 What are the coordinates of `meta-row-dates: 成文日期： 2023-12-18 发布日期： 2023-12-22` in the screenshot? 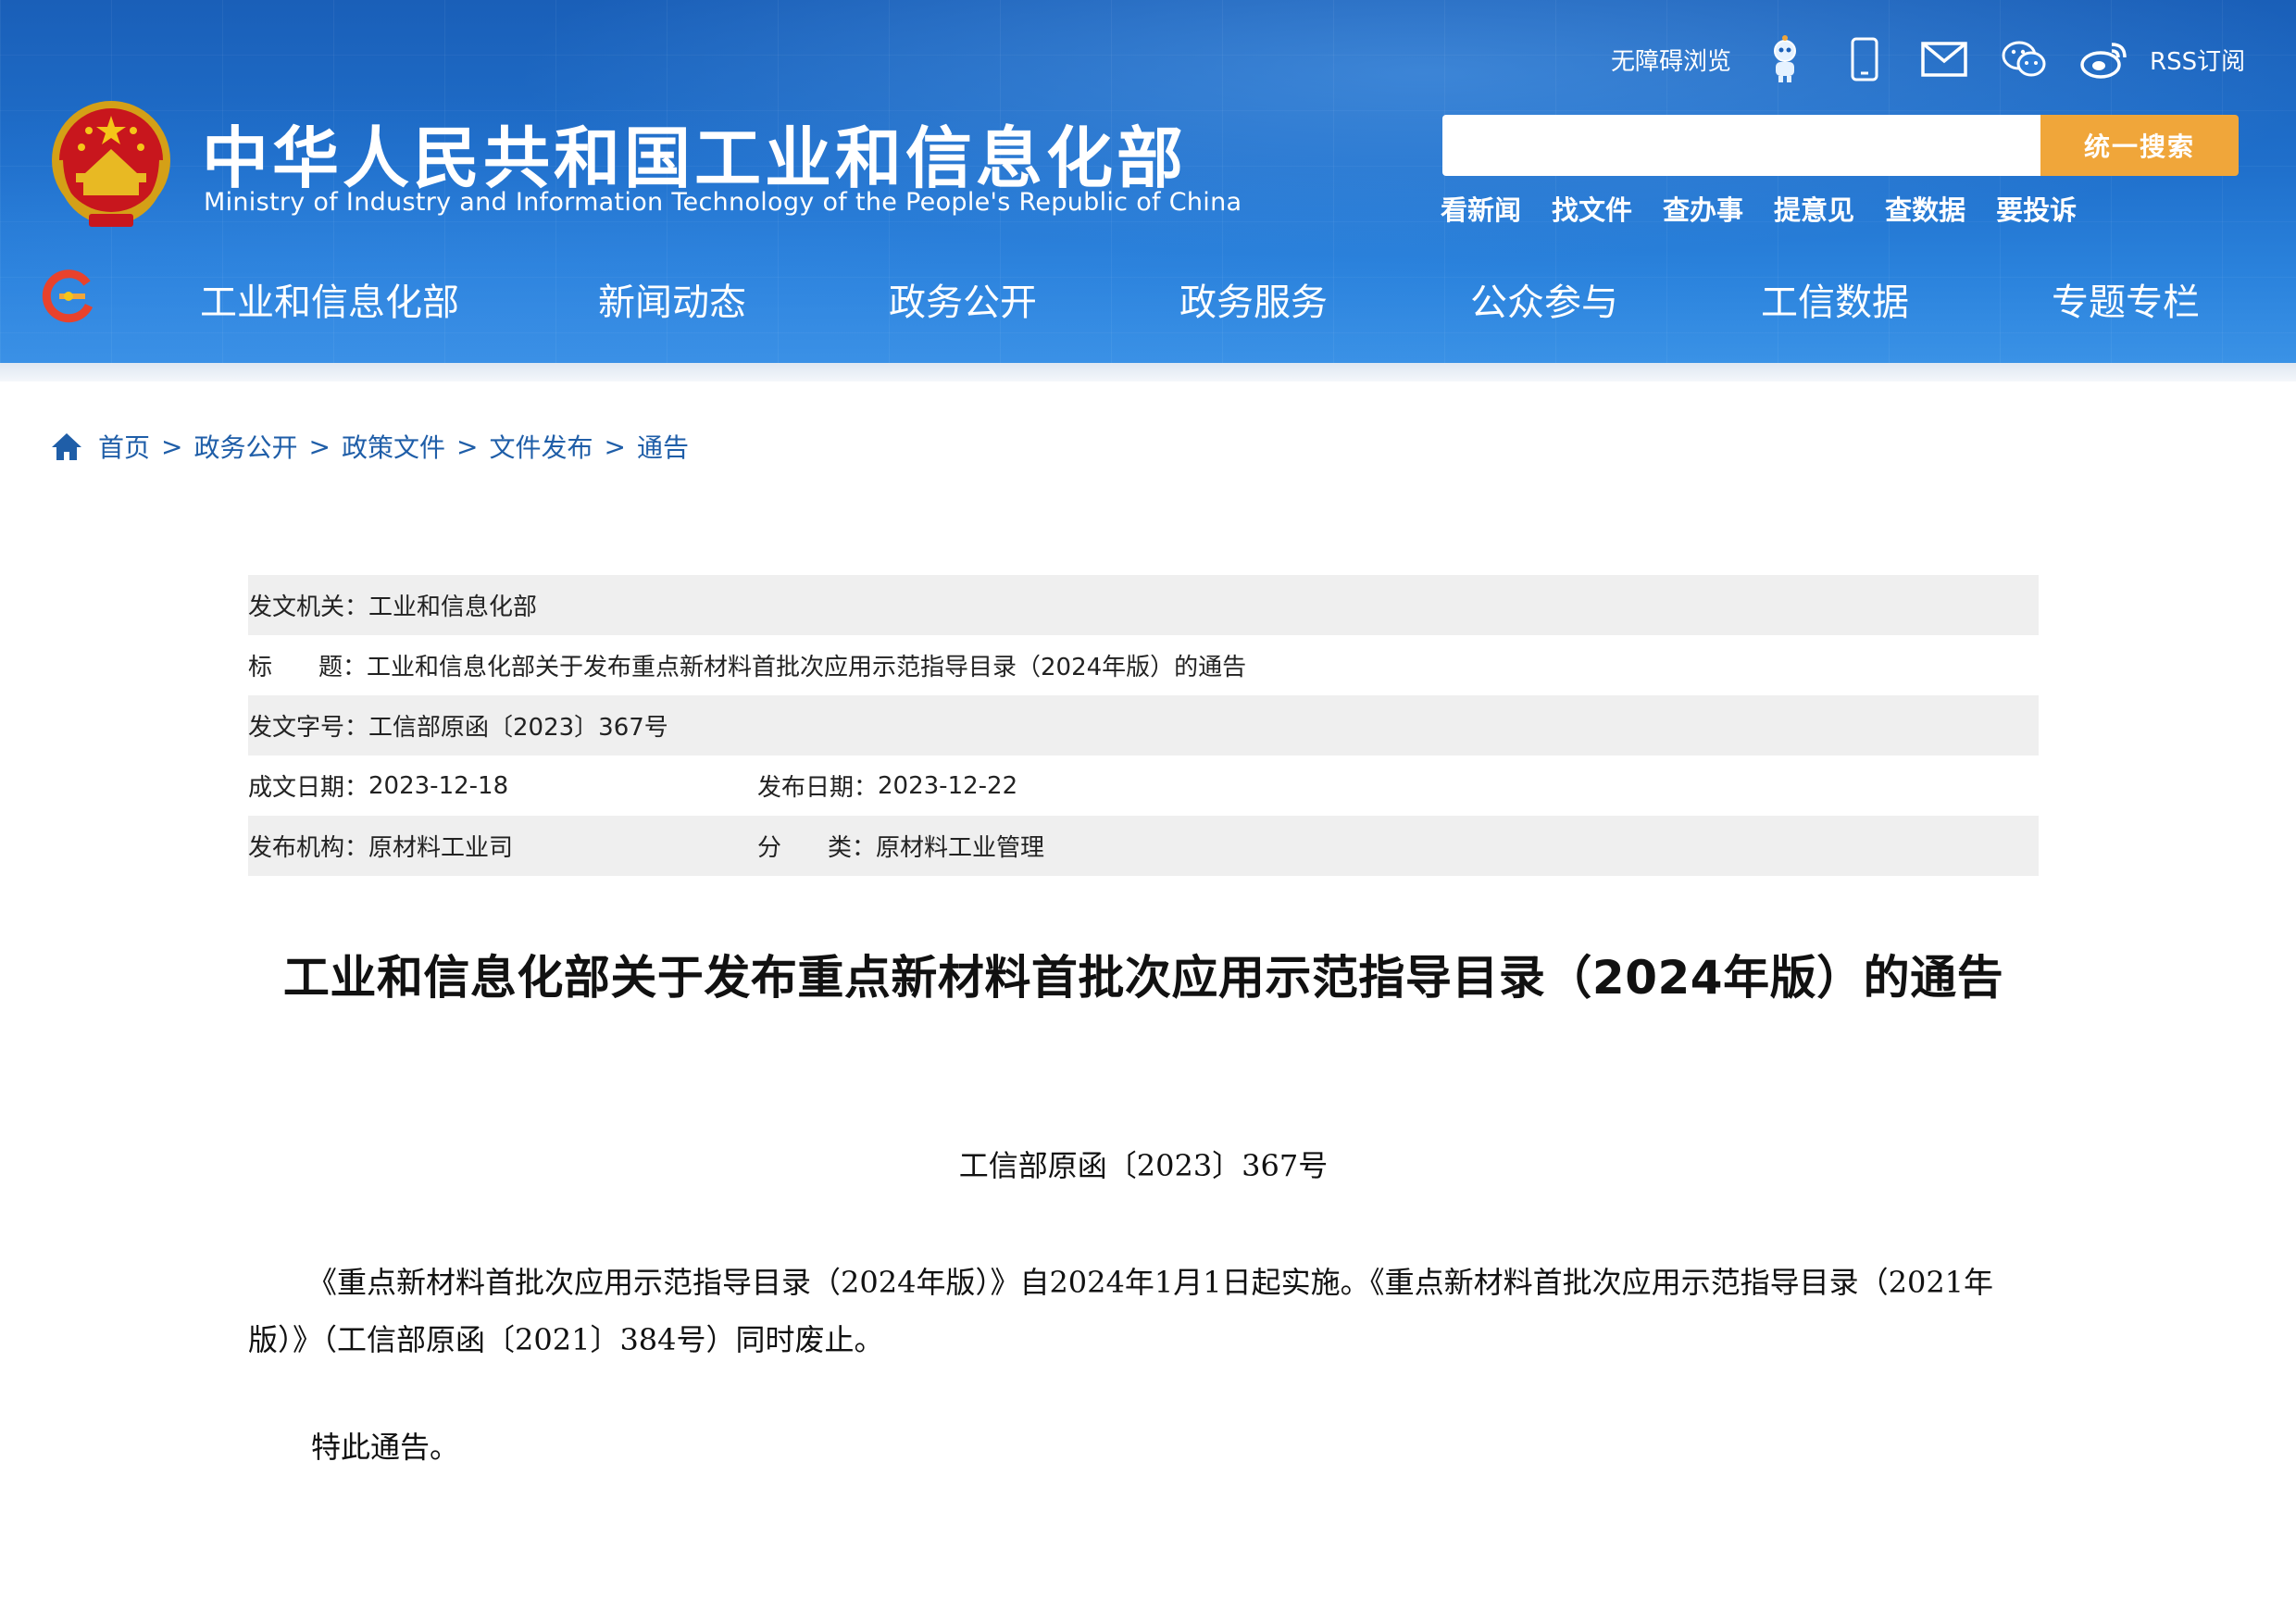 It's located at (1143, 786).